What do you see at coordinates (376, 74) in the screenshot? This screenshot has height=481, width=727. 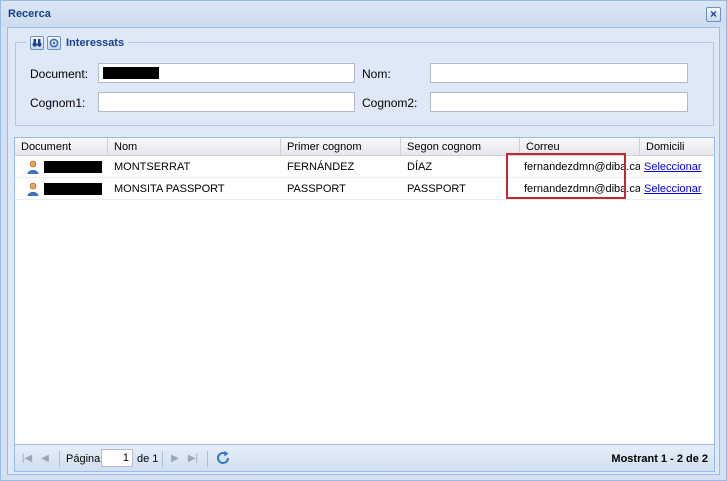 I see `nom-label: Nom:` at bounding box center [376, 74].